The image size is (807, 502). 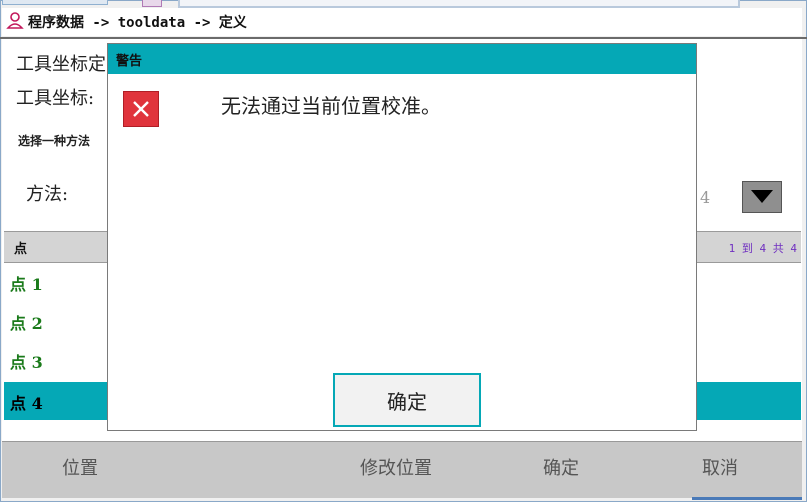 I want to click on dialog-ok-button: 确定, so click(x=407, y=400).